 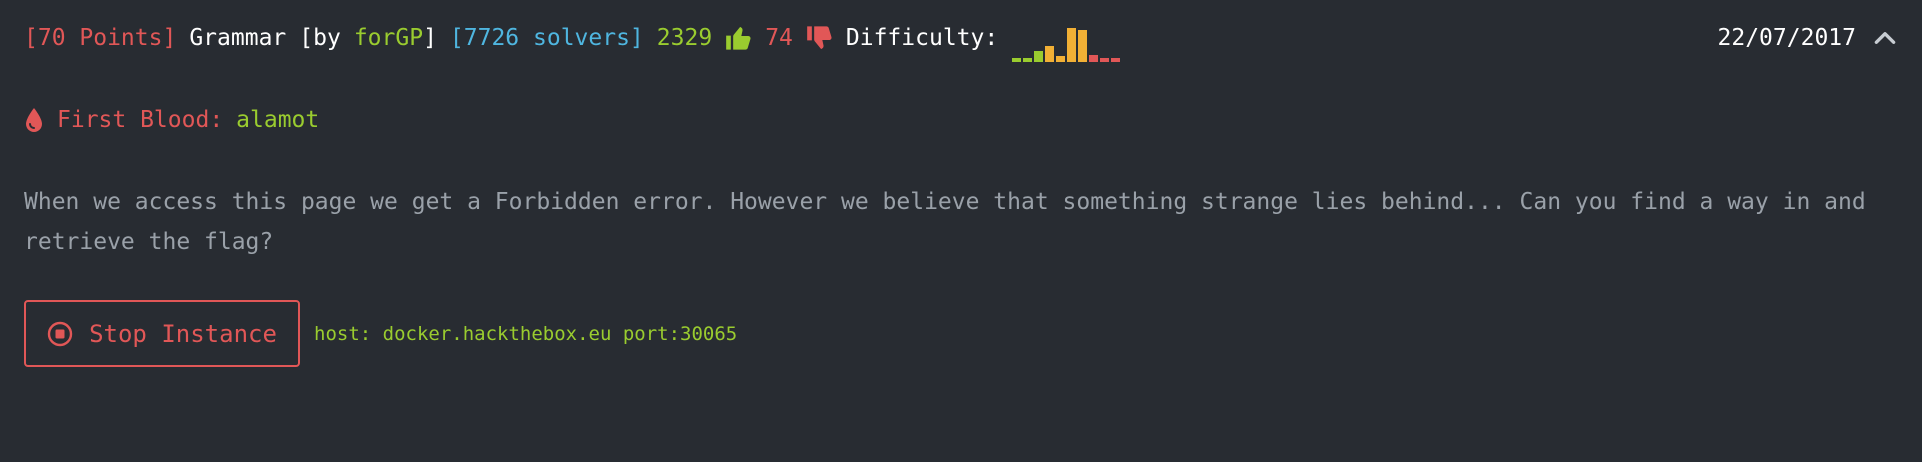 I want to click on date-area: 22/07/2017, so click(x=1808, y=38).